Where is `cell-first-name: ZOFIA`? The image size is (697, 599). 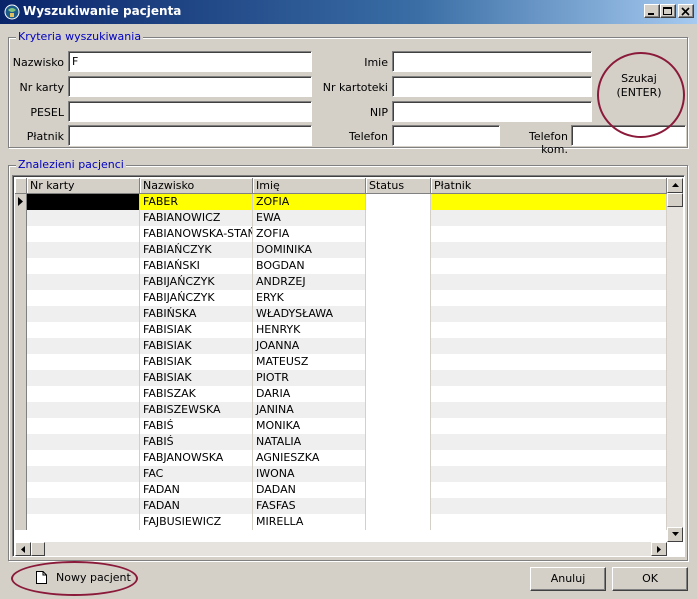
cell-first-name: ZOFIA is located at coordinates (309, 234).